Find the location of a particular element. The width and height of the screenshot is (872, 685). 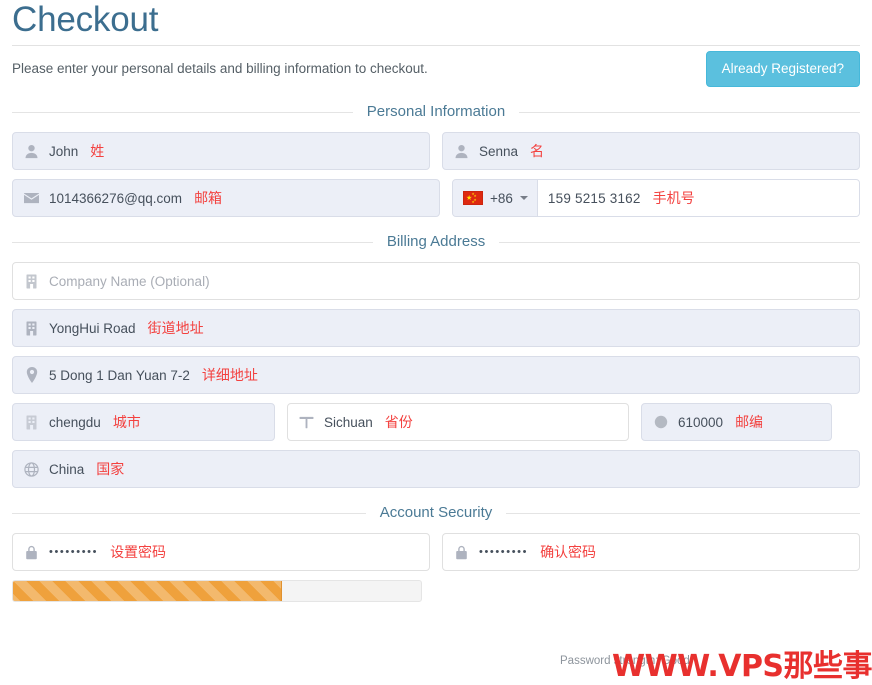

zip-field: 610000 邮编 is located at coordinates (736, 422).